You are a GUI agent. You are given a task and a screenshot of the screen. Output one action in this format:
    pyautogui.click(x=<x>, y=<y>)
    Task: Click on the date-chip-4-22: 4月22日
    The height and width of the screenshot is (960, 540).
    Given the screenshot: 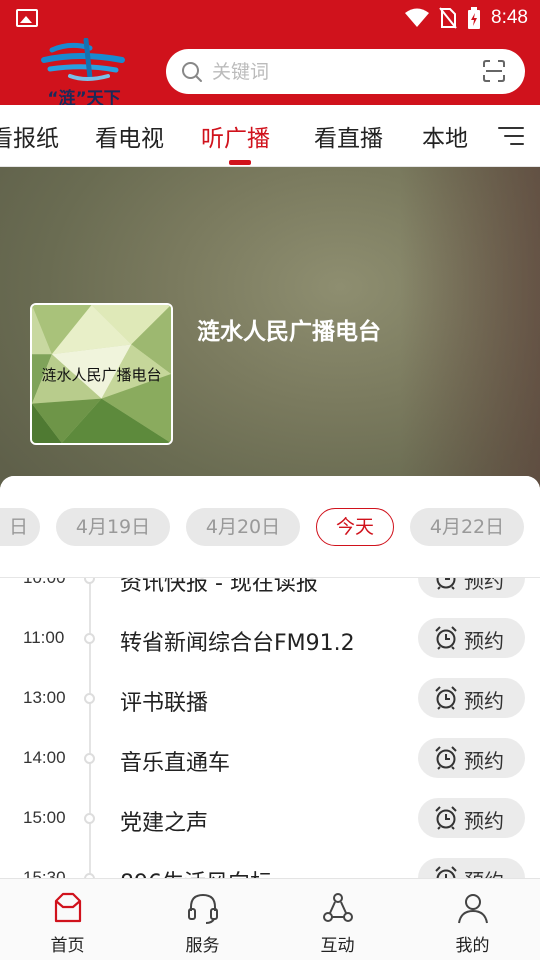 What is the action you would take?
    pyautogui.click(x=467, y=527)
    